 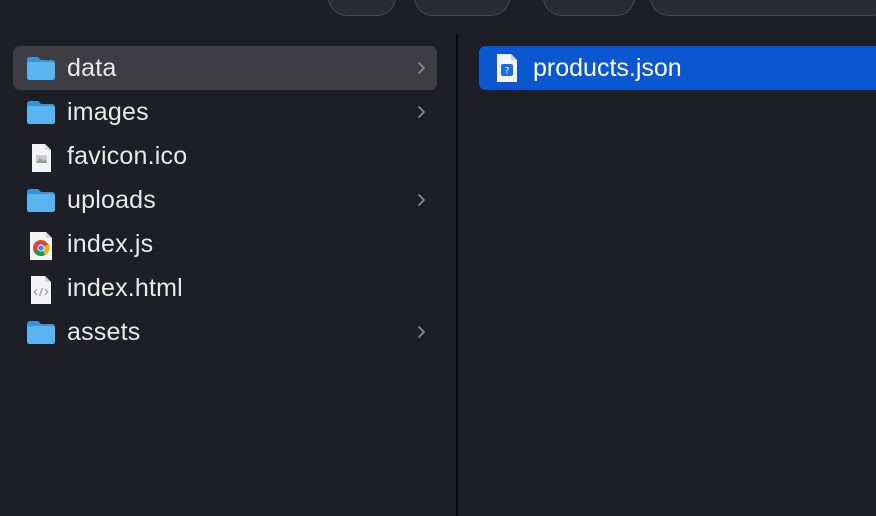 What do you see at coordinates (225, 68) in the screenshot?
I see `list-item-data: data` at bounding box center [225, 68].